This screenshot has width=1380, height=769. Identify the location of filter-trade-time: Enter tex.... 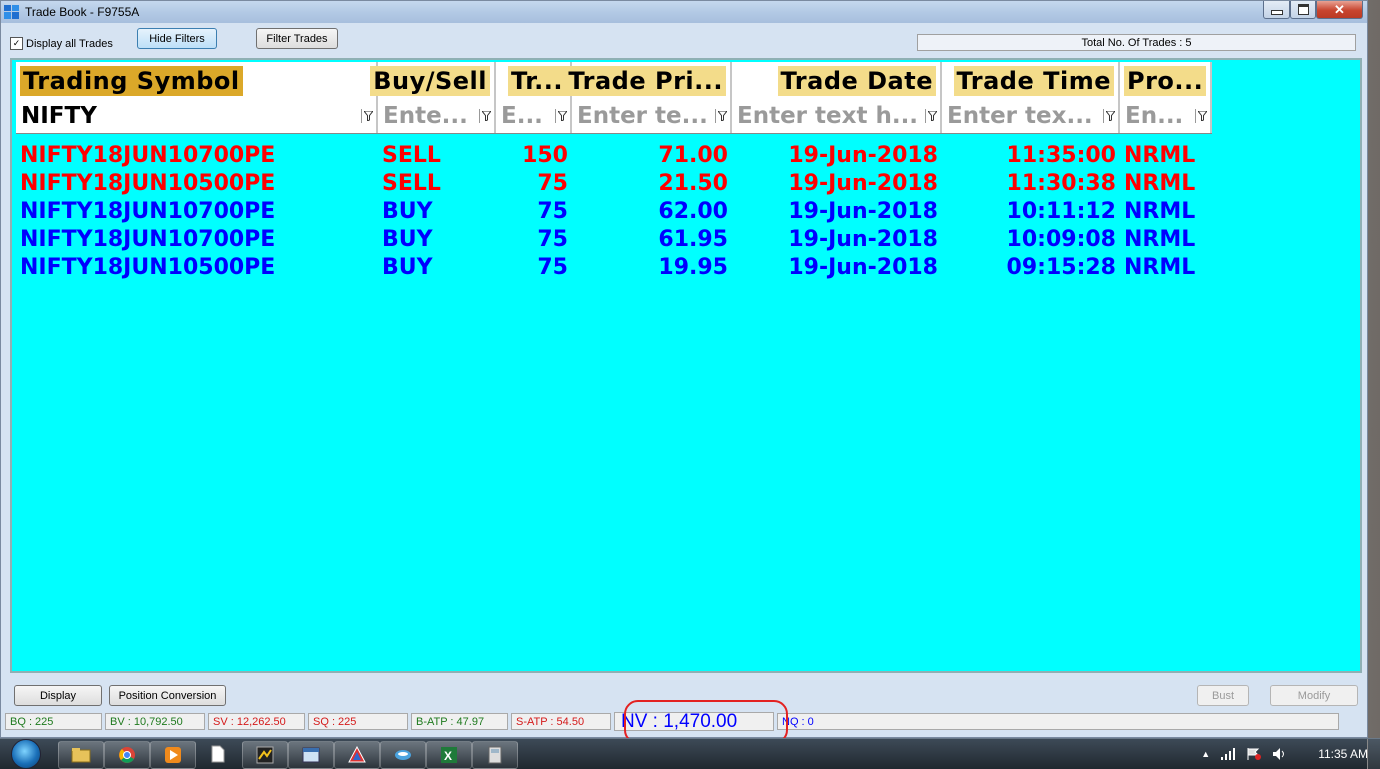
(1031, 116).